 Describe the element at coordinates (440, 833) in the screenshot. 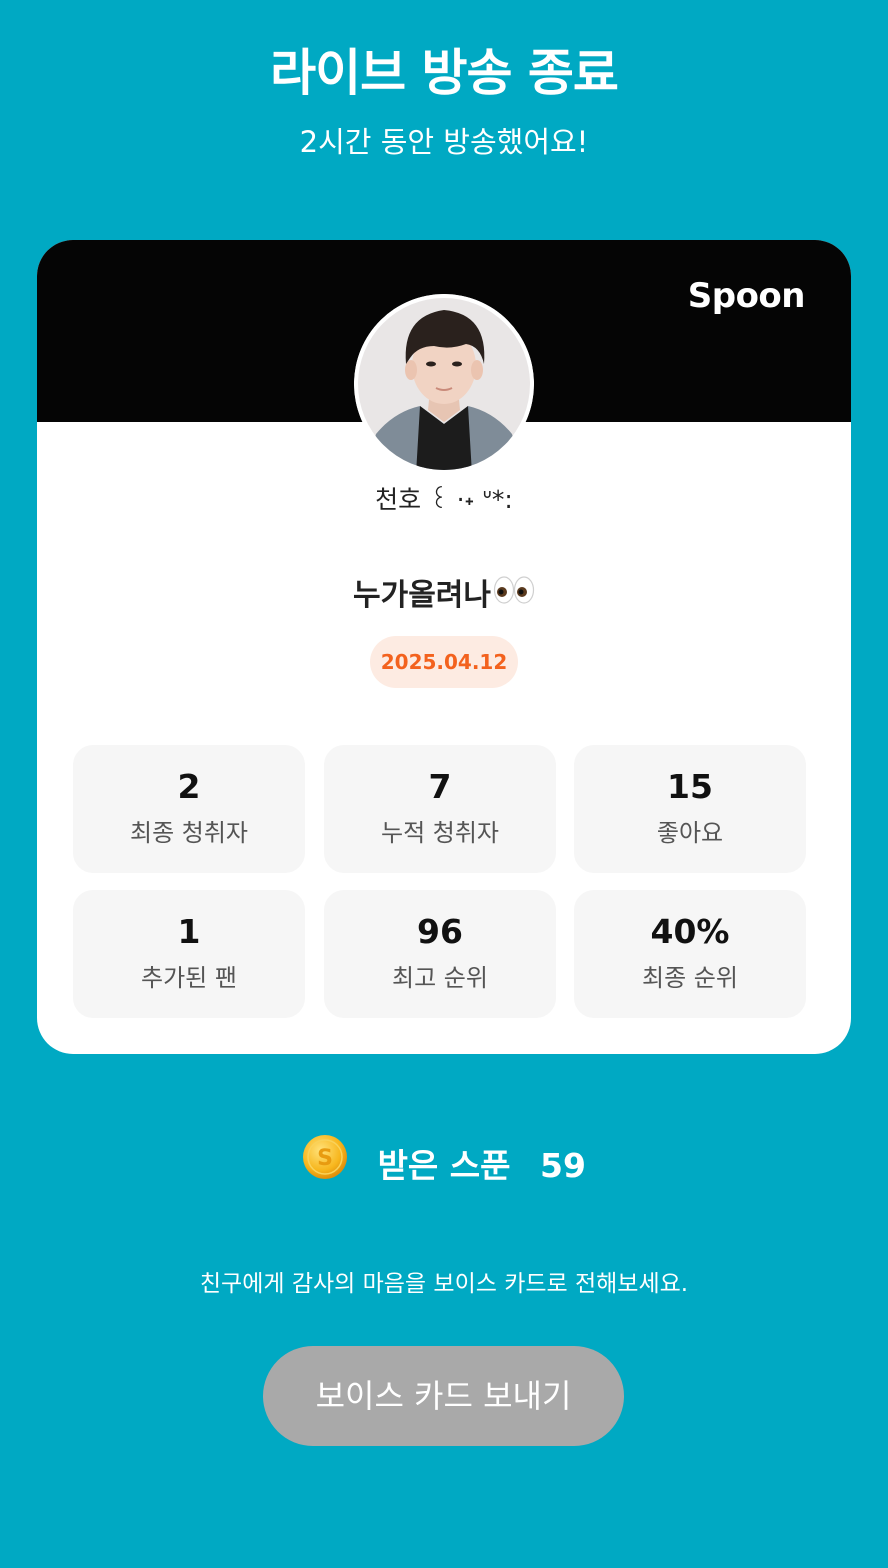

I see `stat-label: 누적 청취자` at that location.